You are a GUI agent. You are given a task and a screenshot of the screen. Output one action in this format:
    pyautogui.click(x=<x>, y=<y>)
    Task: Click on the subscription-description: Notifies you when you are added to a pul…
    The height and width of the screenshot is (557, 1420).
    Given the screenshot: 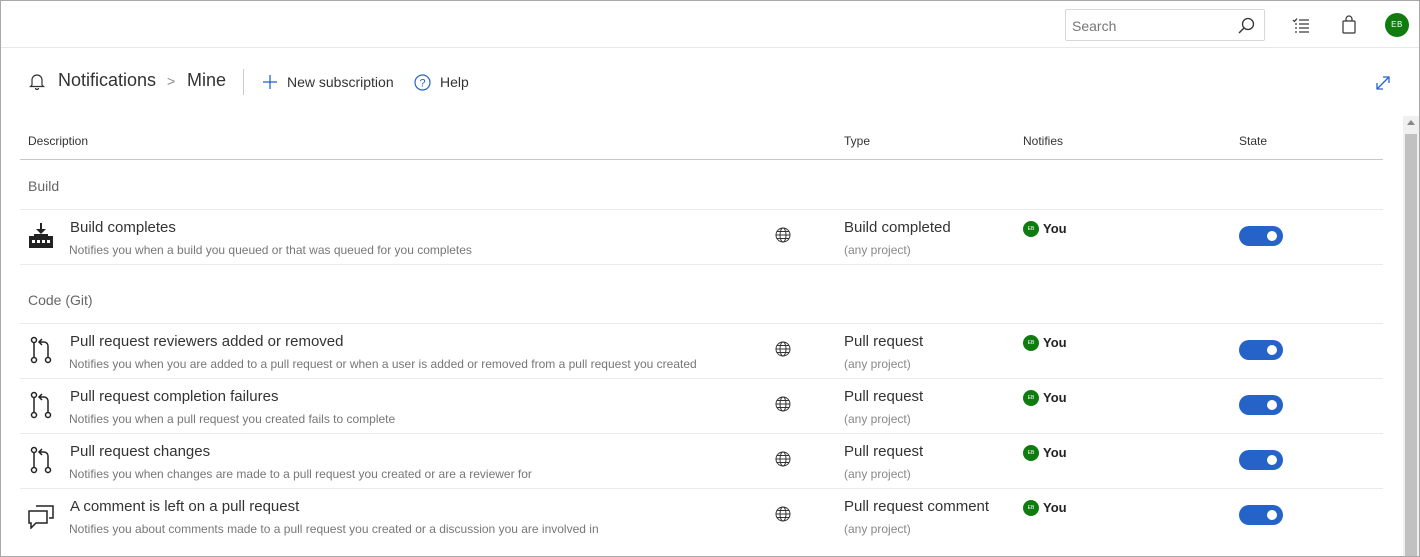 What is the action you would take?
    pyautogui.click(x=383, y=364)
    